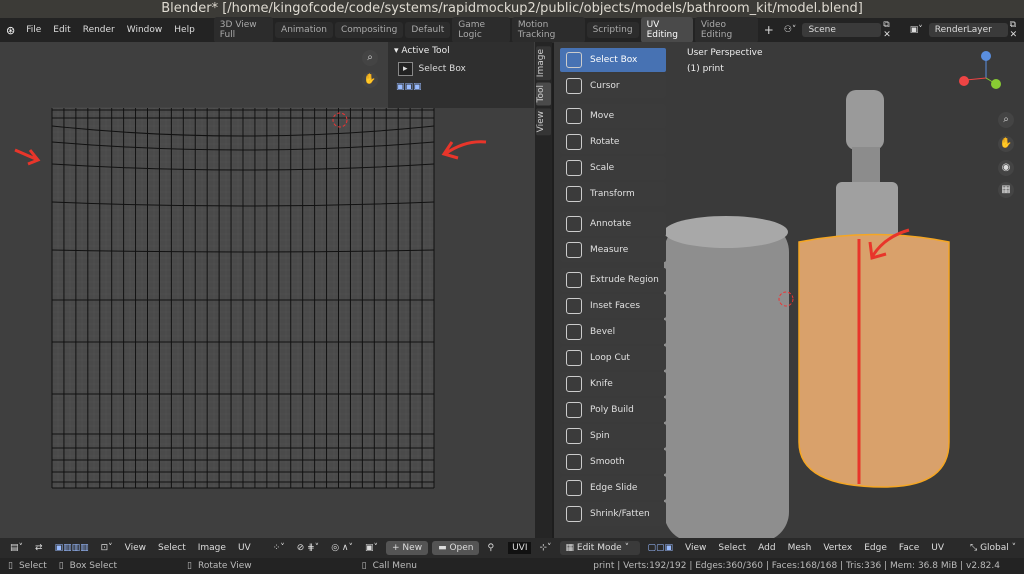  I want to click on tool-rotate: Rotate, so click(613, 142).